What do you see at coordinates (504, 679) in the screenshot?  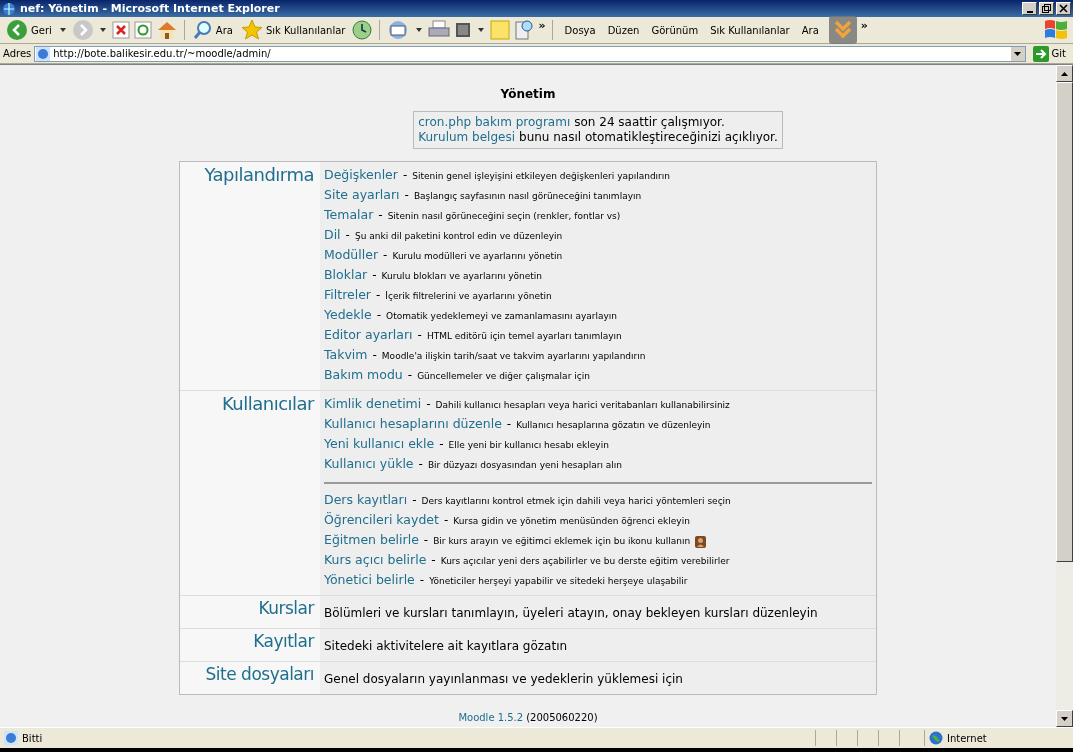 I see `section-description: Genel dosyaların yayınlanması ve yedeklerin yüklemesi için` at bounding box center [504, 679].